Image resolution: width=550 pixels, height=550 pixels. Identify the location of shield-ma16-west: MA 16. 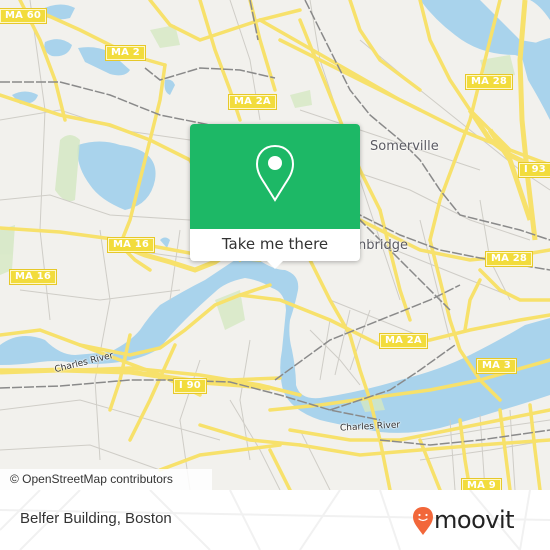
(33, 277).